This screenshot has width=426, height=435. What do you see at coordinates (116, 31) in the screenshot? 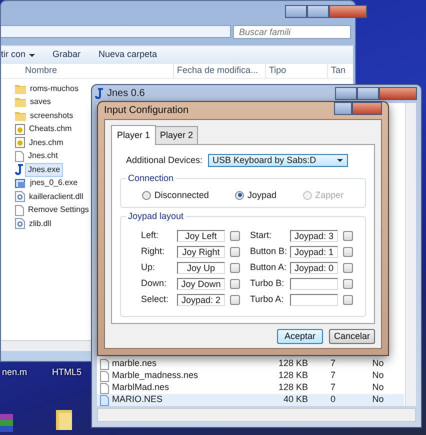
I see `address-bar` at bounding box center [116, 31].